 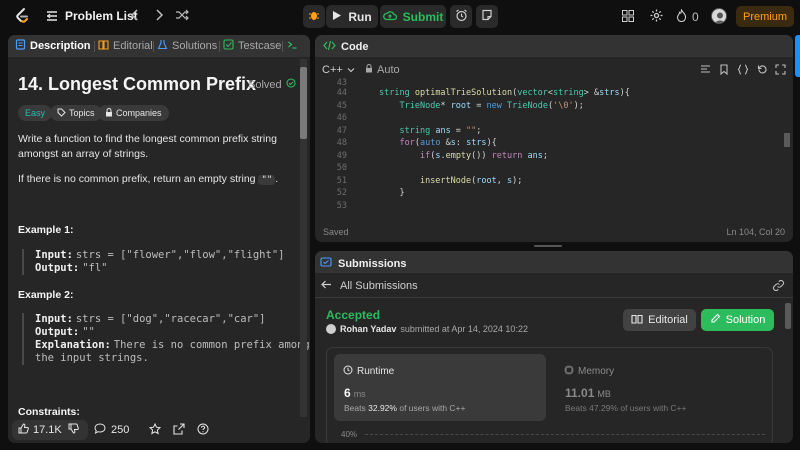 I want to click on fullscreen-icon, so click(x=780, y=71).